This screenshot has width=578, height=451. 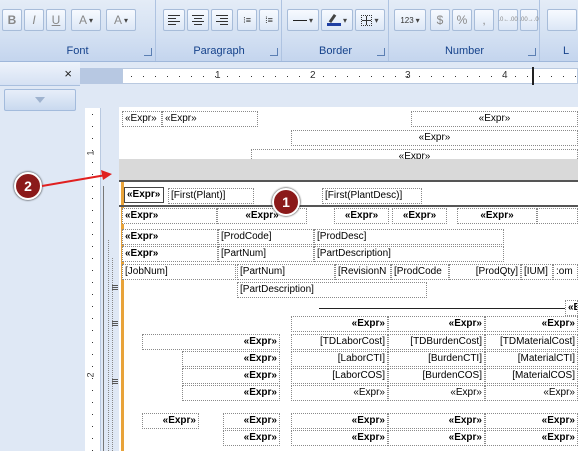 I want to click on align-right-button, so click(x=222, y=20).